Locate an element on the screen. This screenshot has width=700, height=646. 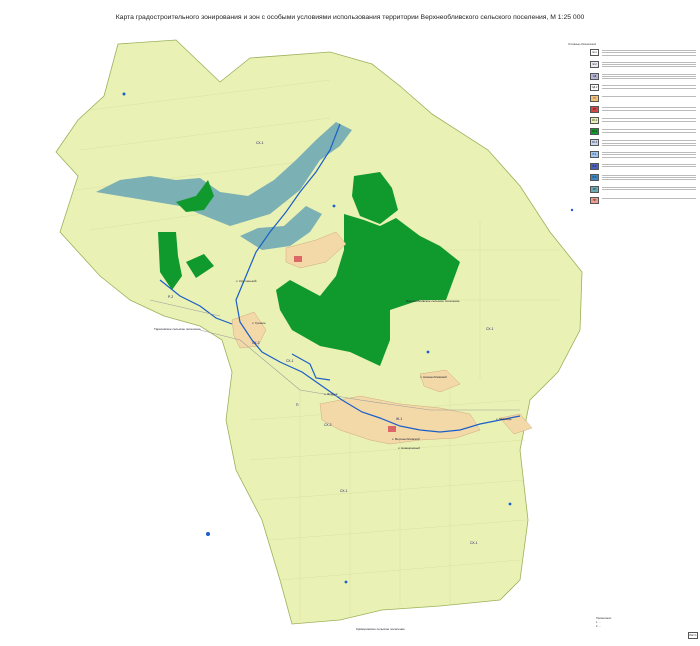
legend-swatch: СХ-3 is located at coordinates (594, 143).